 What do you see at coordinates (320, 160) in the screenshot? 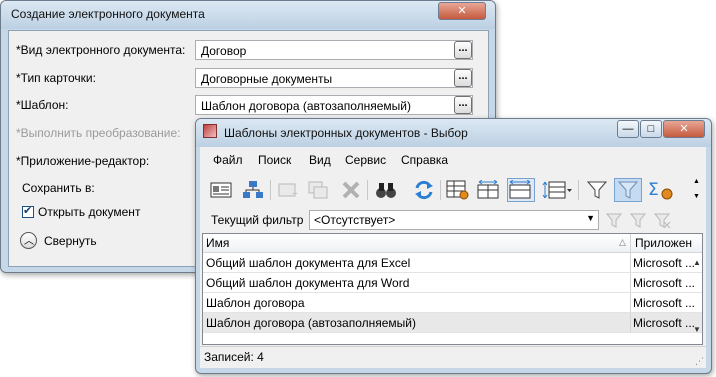
I see `menu-view: Вид` at bounding box center [320, 160].